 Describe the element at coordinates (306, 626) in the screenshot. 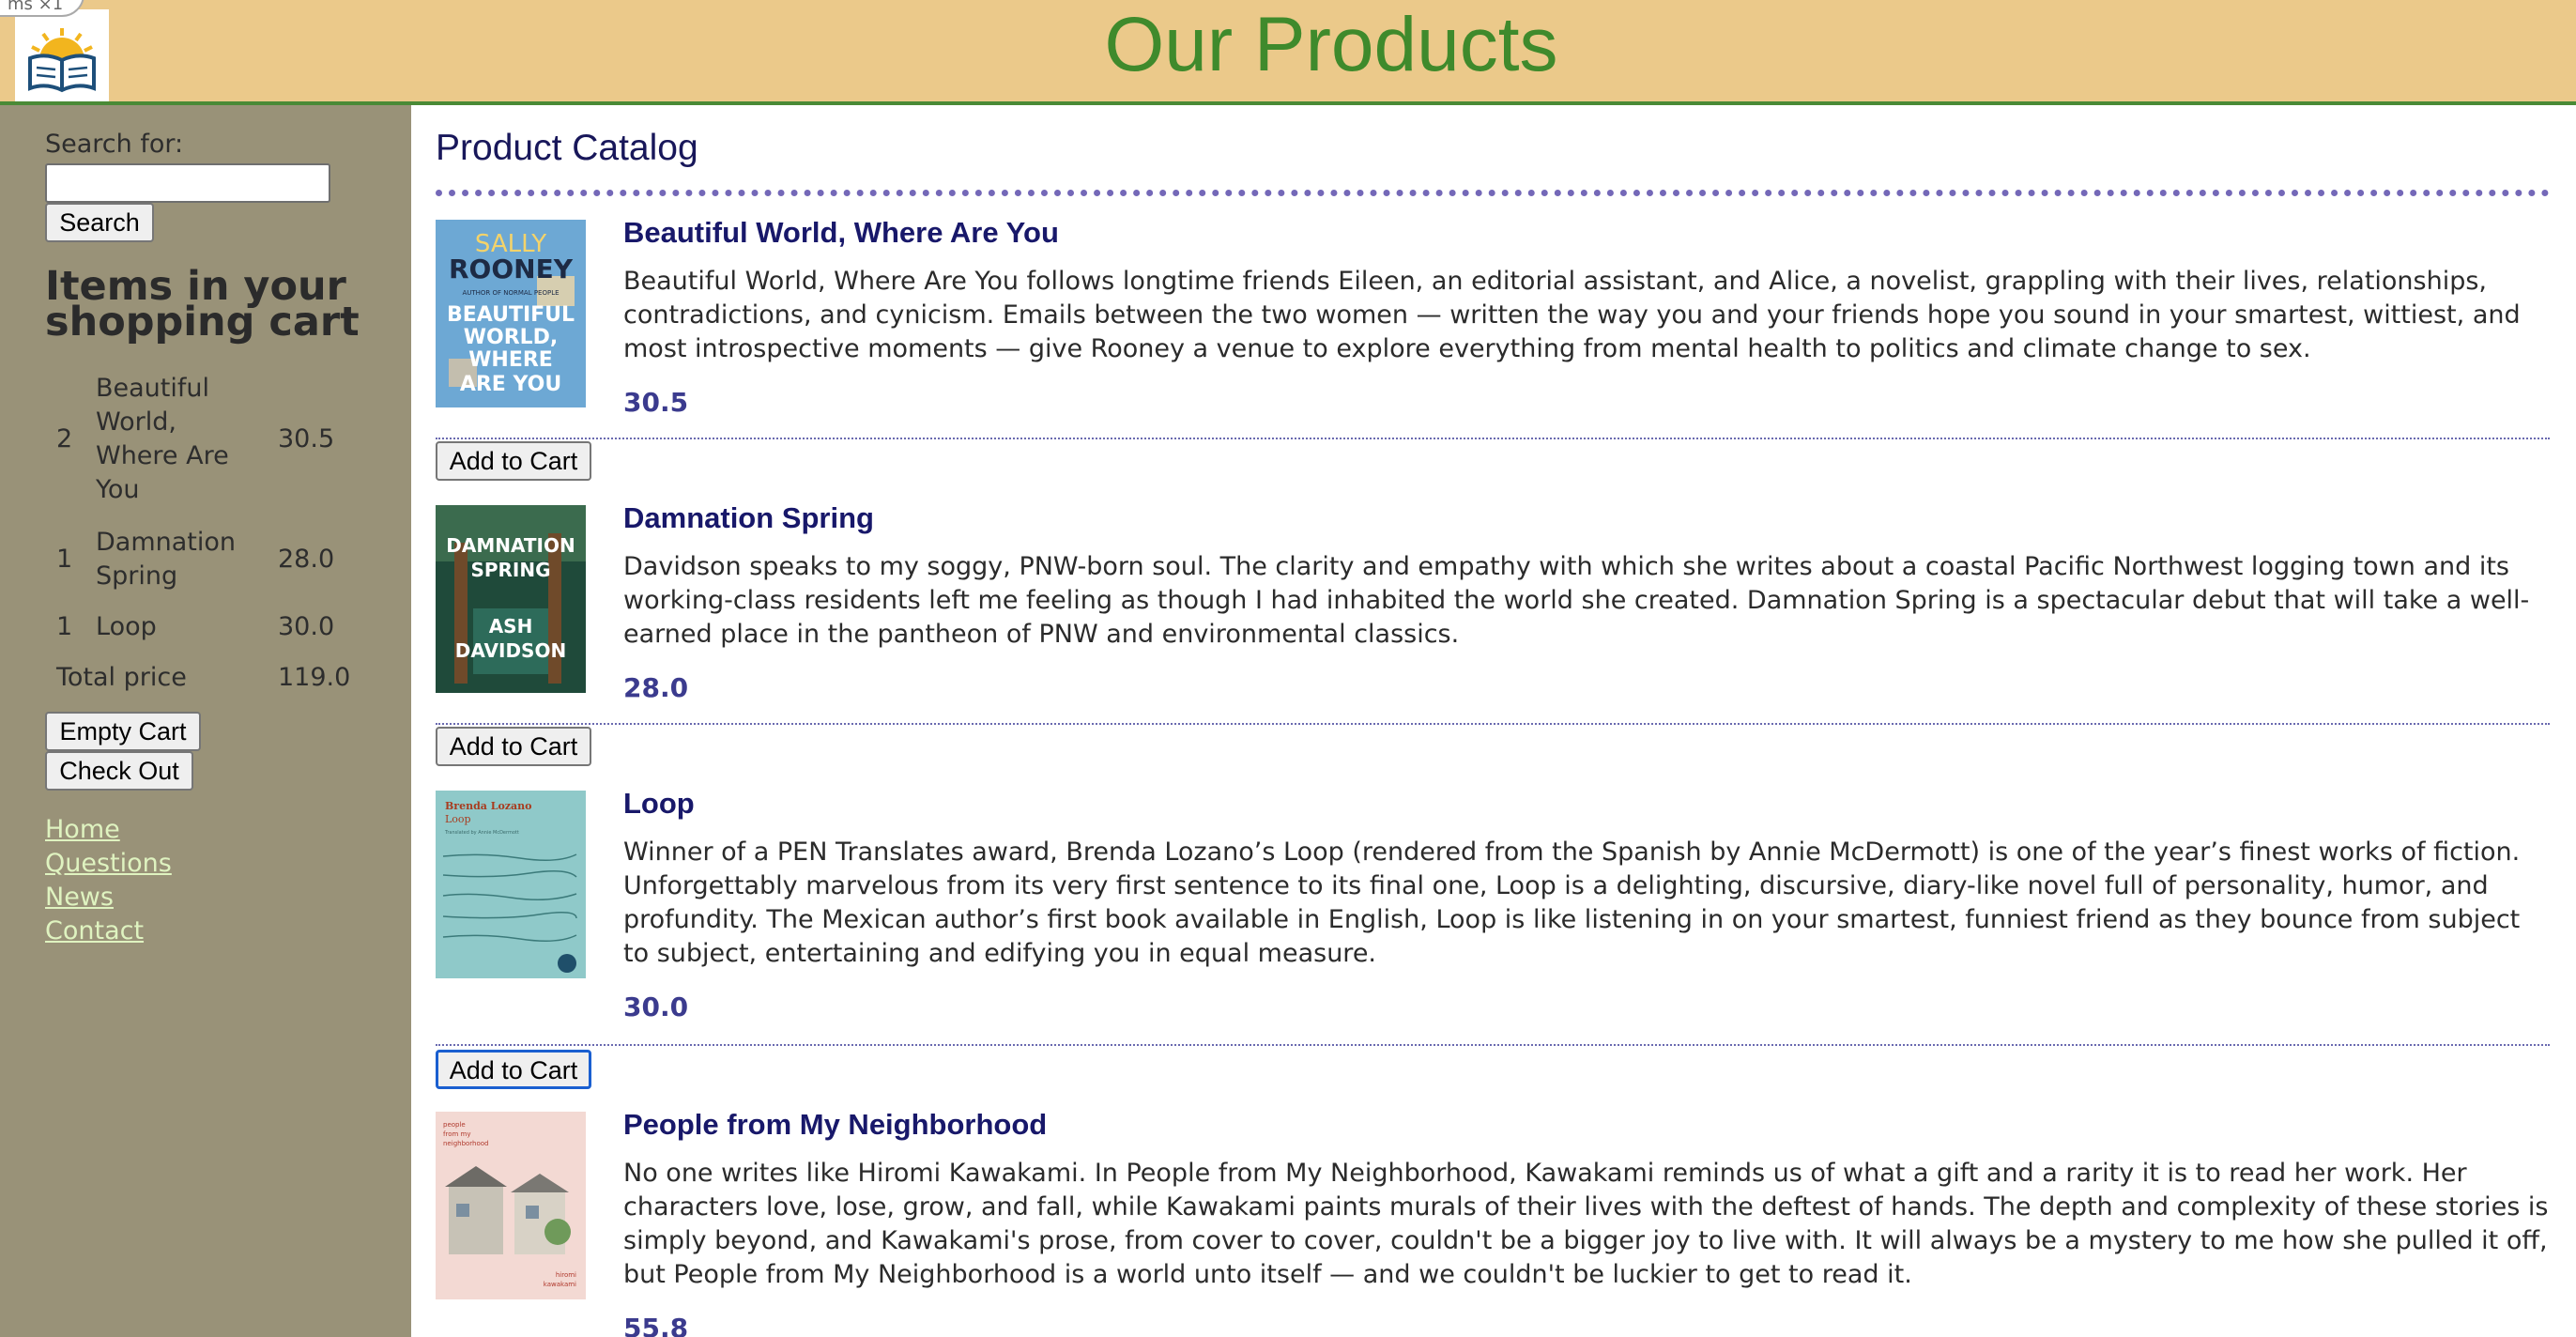

I see `cart-item-price: 30.0` at that location.